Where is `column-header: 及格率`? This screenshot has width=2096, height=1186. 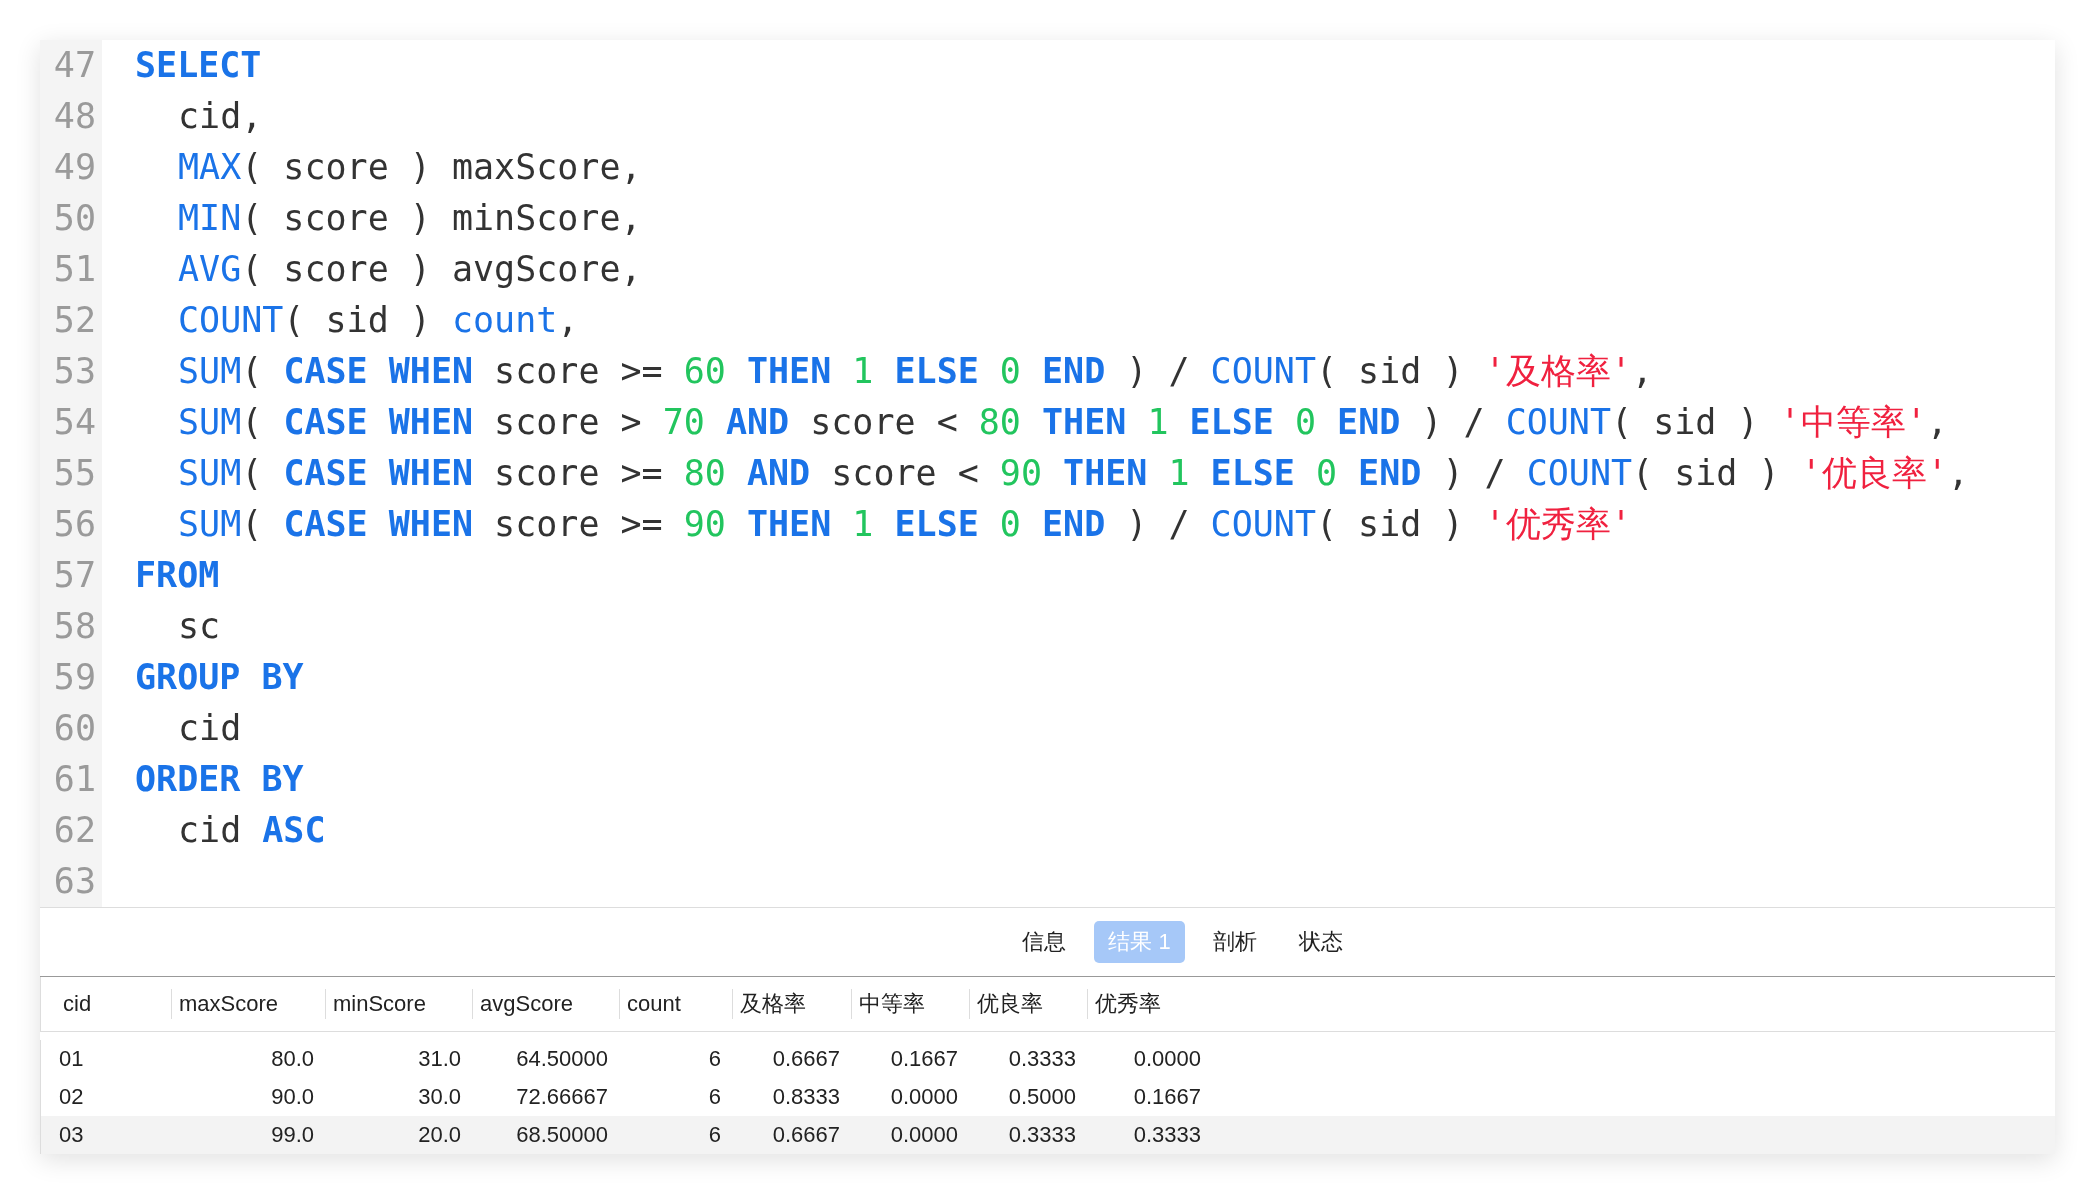
column-header: 及格率 is located at coordinates (791, 1004).